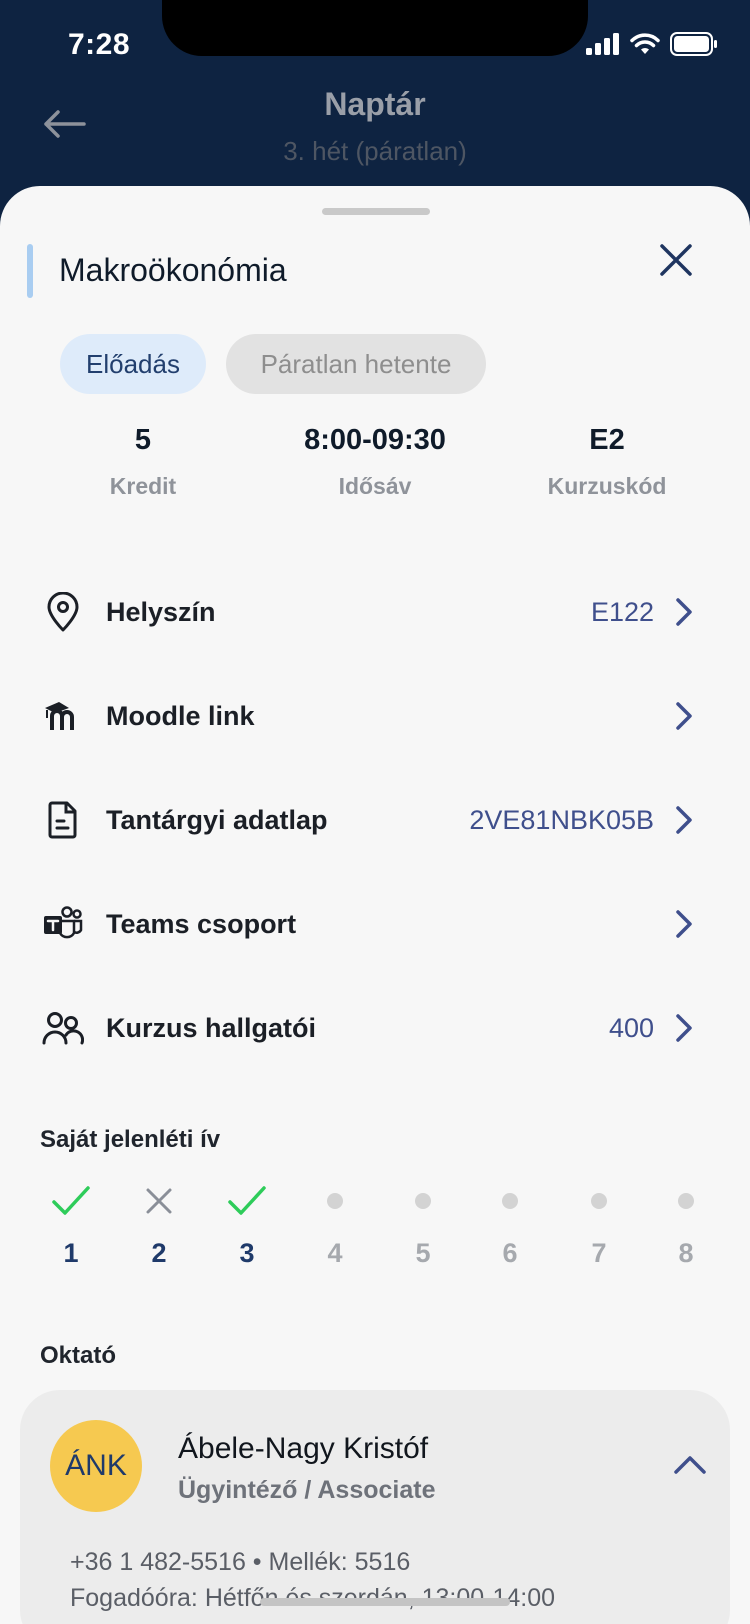  I want to click on row-value: 2VE81NBK05B, so click(561, 819).